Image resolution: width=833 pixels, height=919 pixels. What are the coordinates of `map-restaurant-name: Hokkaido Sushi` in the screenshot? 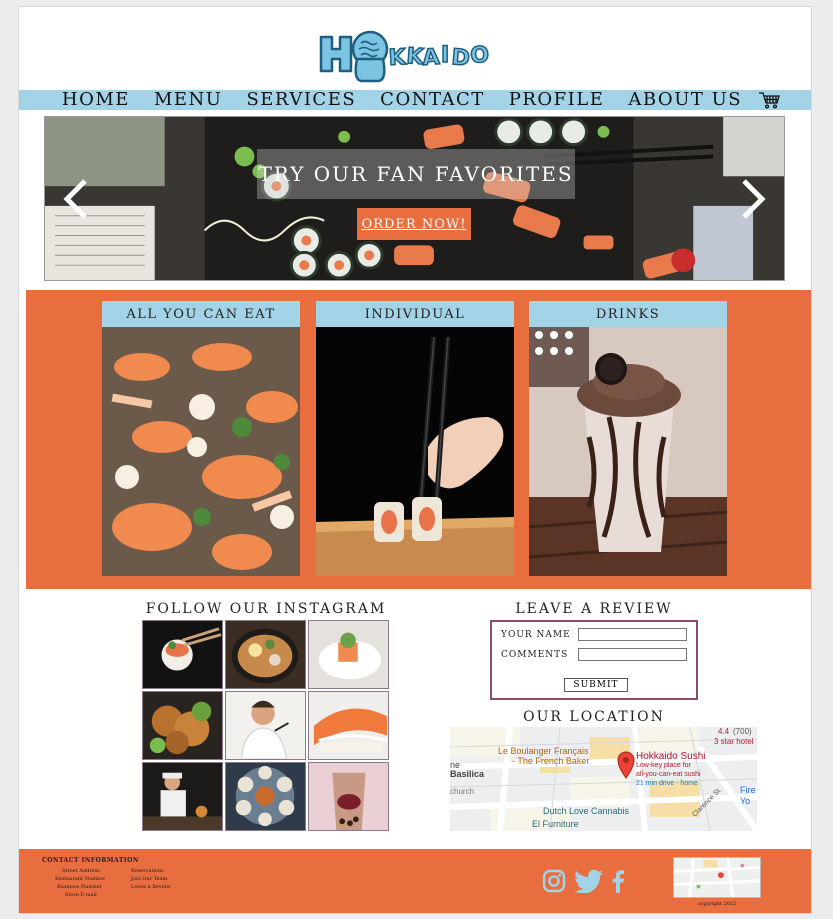 It's located at (671, 756).